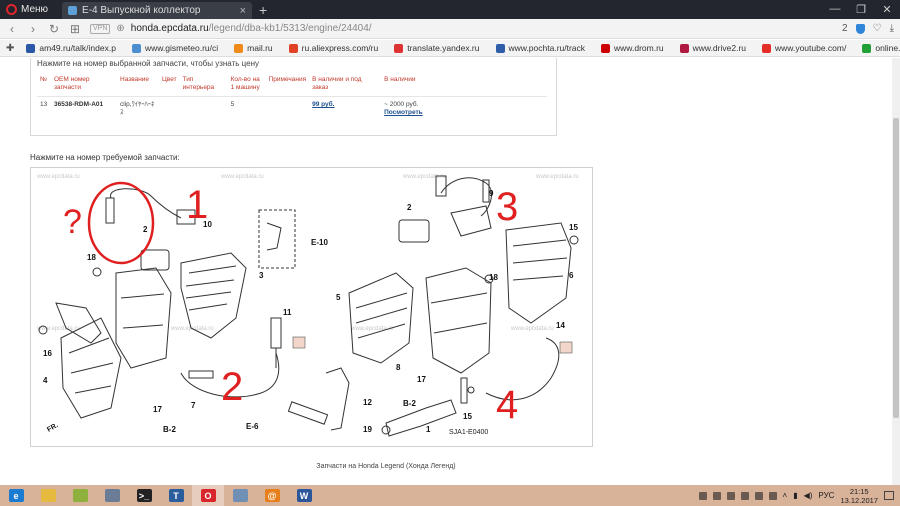 The image size is (900, 506). Describe the element at coordinates (287, 312) in the screenshot. I see `callout-11: 11` at that location.